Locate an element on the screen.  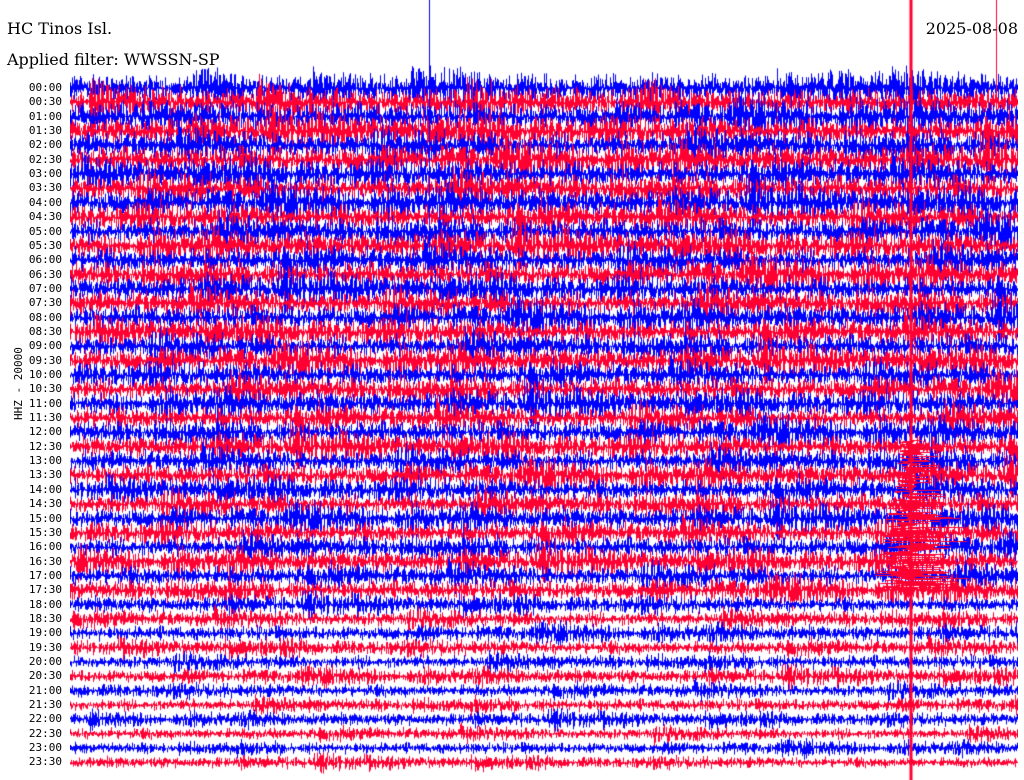
time-label: 11:30 is located at coordinates (45, 418).